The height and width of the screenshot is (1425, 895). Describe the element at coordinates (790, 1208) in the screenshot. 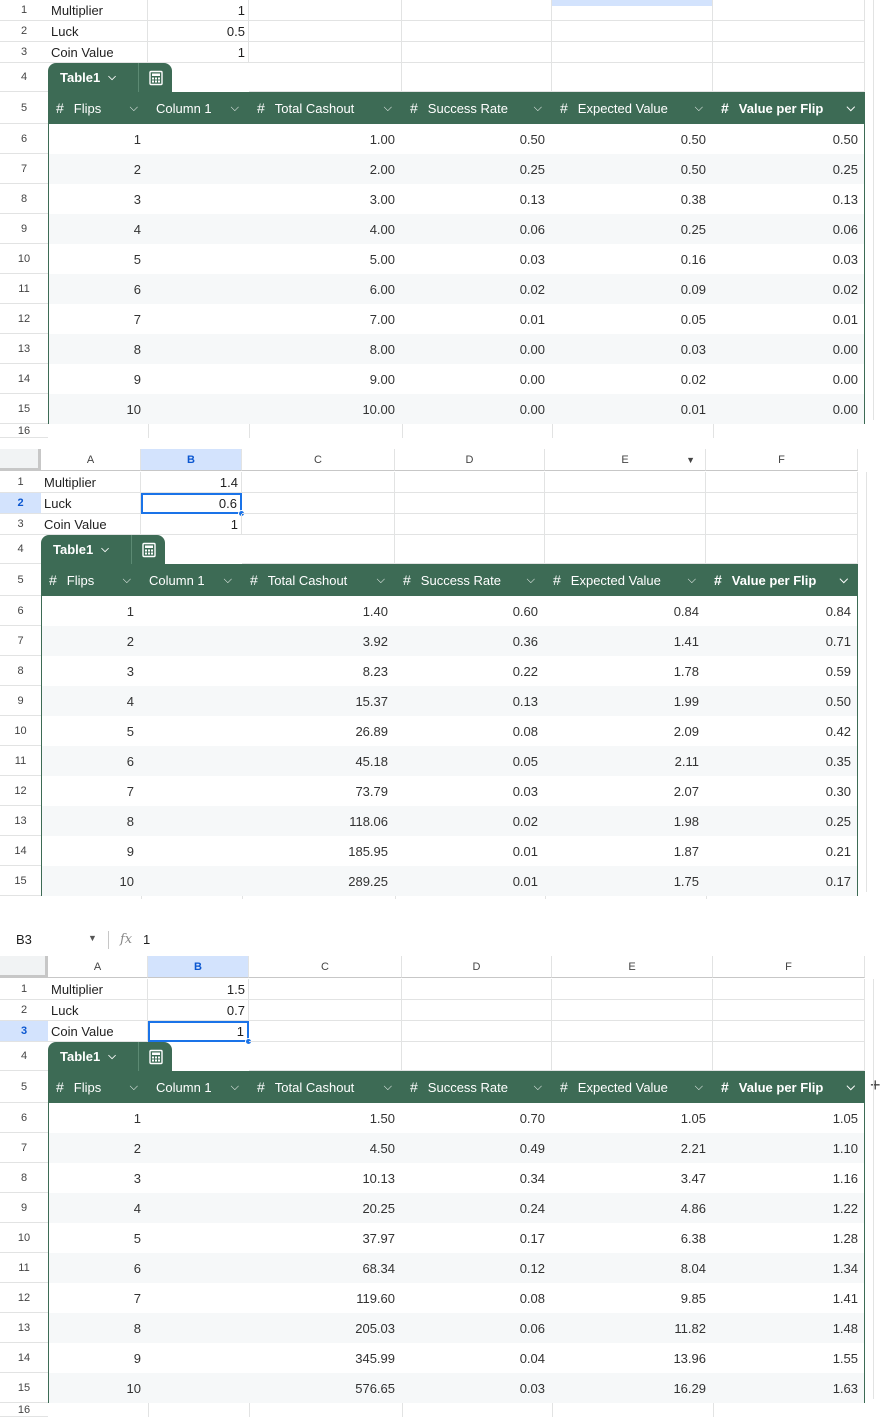

I see `table-cell: 1.22` at that location.